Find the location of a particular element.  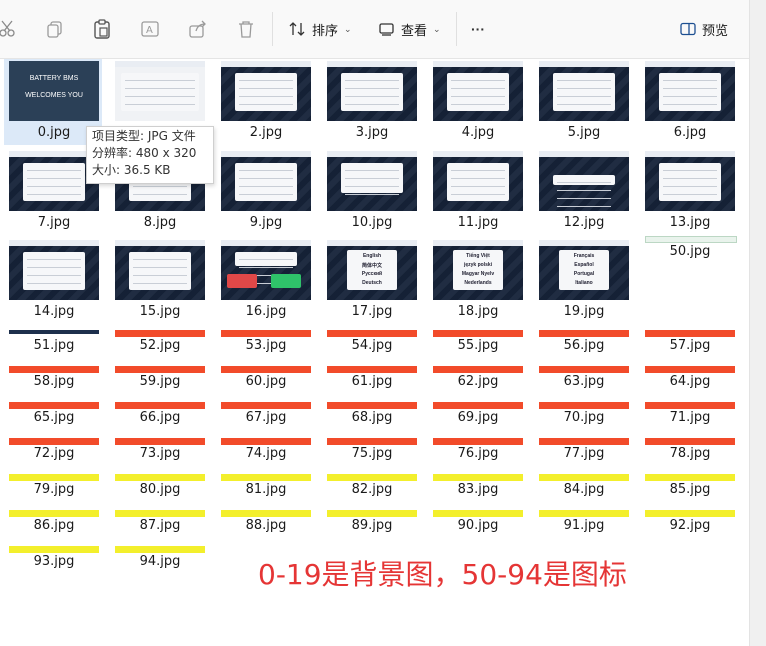

file-name: 14.jpg is located at coordinates (54, 311).